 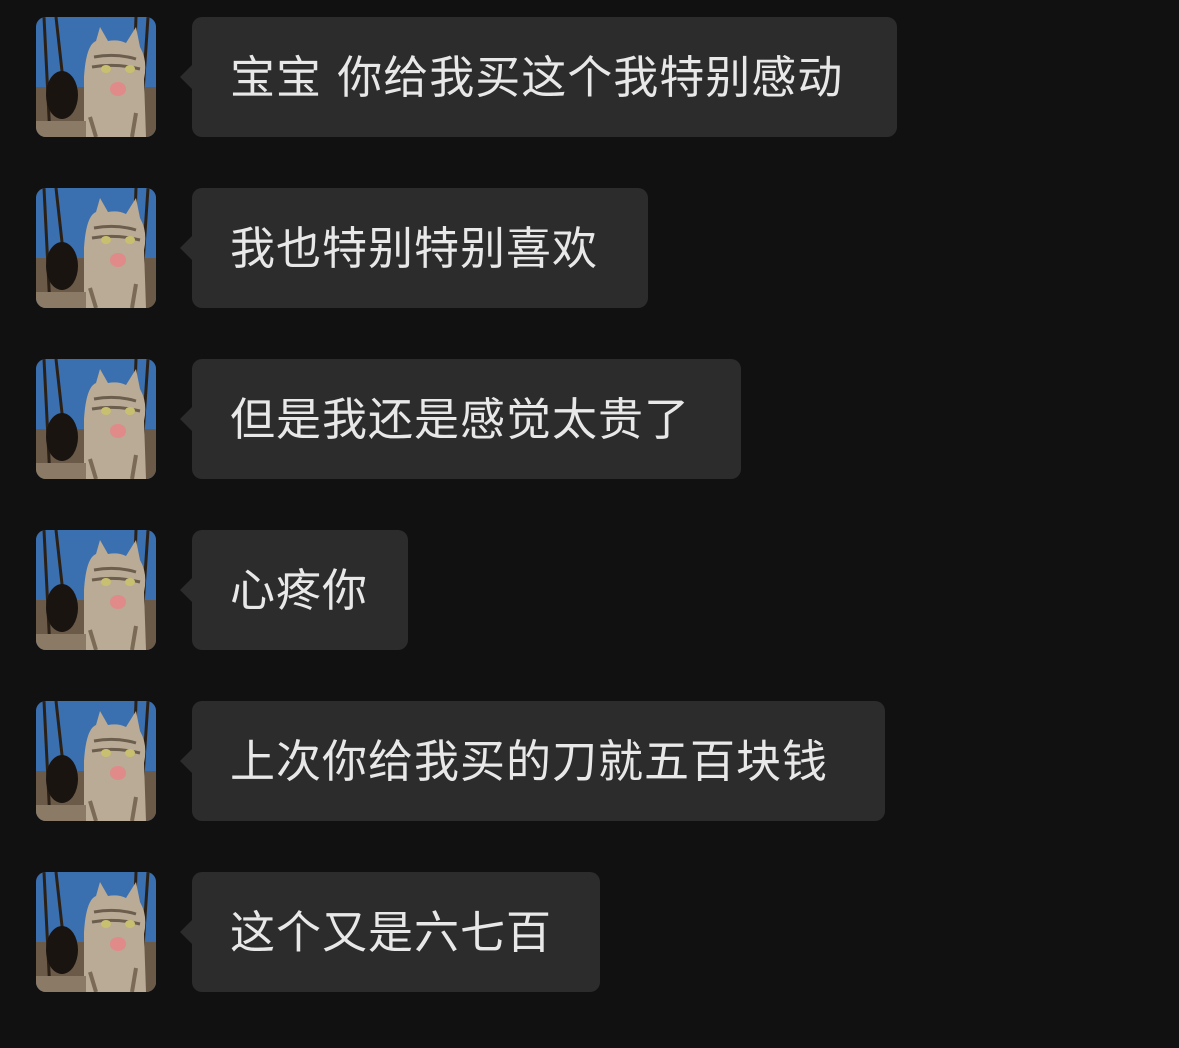 I want to click on message-text: 但是我还是感觉太贵了, so click(x=460, y=419).